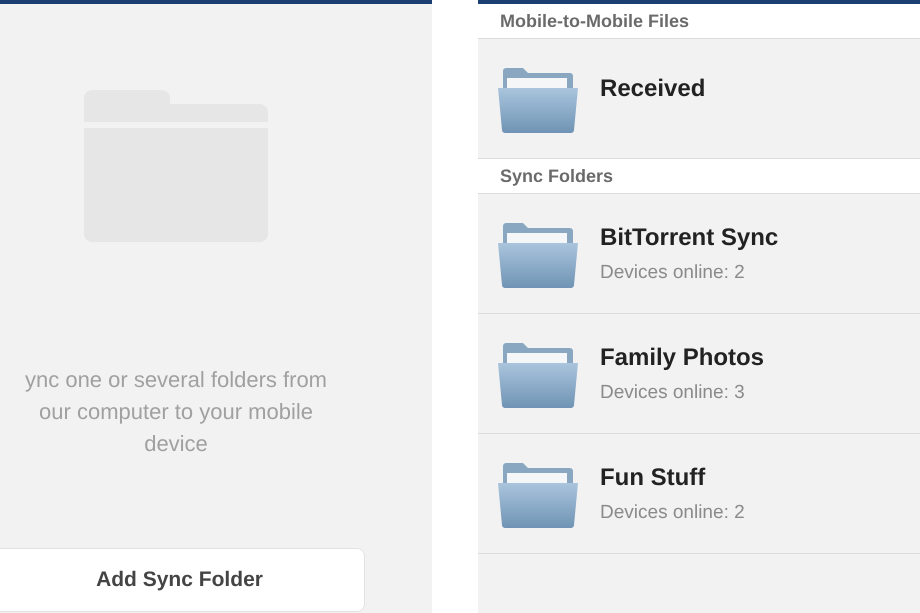  I want to click on section-header: Sync Folders, so click(699, 176).